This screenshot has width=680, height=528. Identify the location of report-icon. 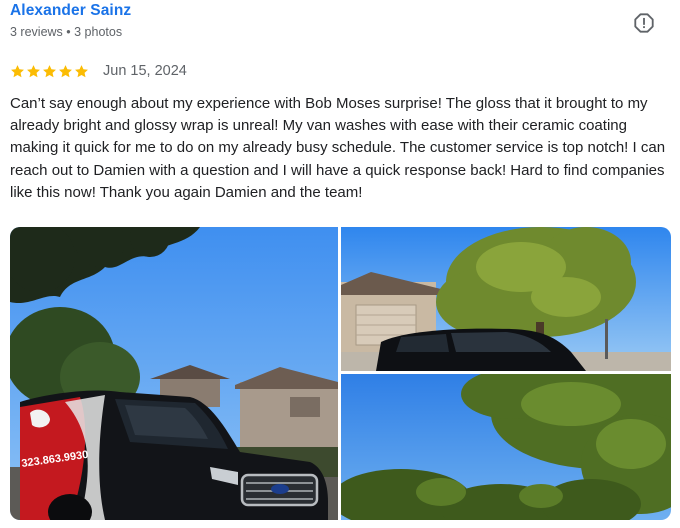
(644, 23).